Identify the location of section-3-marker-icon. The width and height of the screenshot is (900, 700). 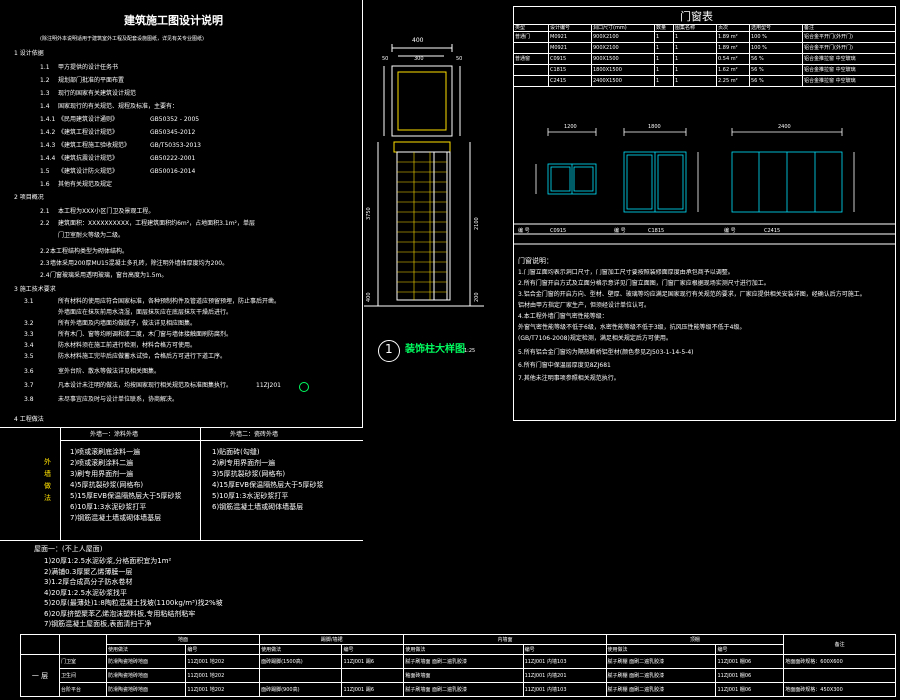
(304, 387).